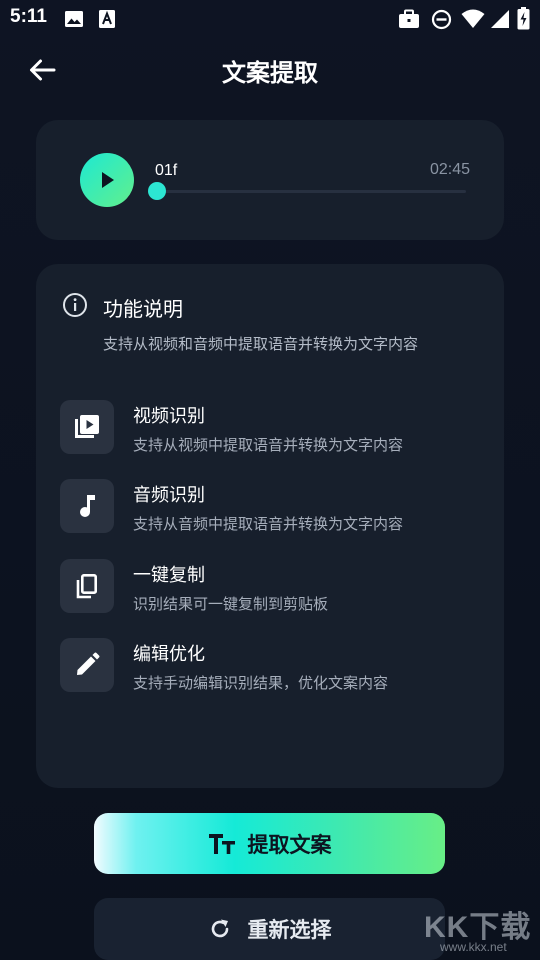 This screenshot has height=960, width=540. Describe the element at coordinates (261, 344) in the screenshot. I see `info-description: 支持从视频和音频中提取语音并转换为文字内容` at that location.